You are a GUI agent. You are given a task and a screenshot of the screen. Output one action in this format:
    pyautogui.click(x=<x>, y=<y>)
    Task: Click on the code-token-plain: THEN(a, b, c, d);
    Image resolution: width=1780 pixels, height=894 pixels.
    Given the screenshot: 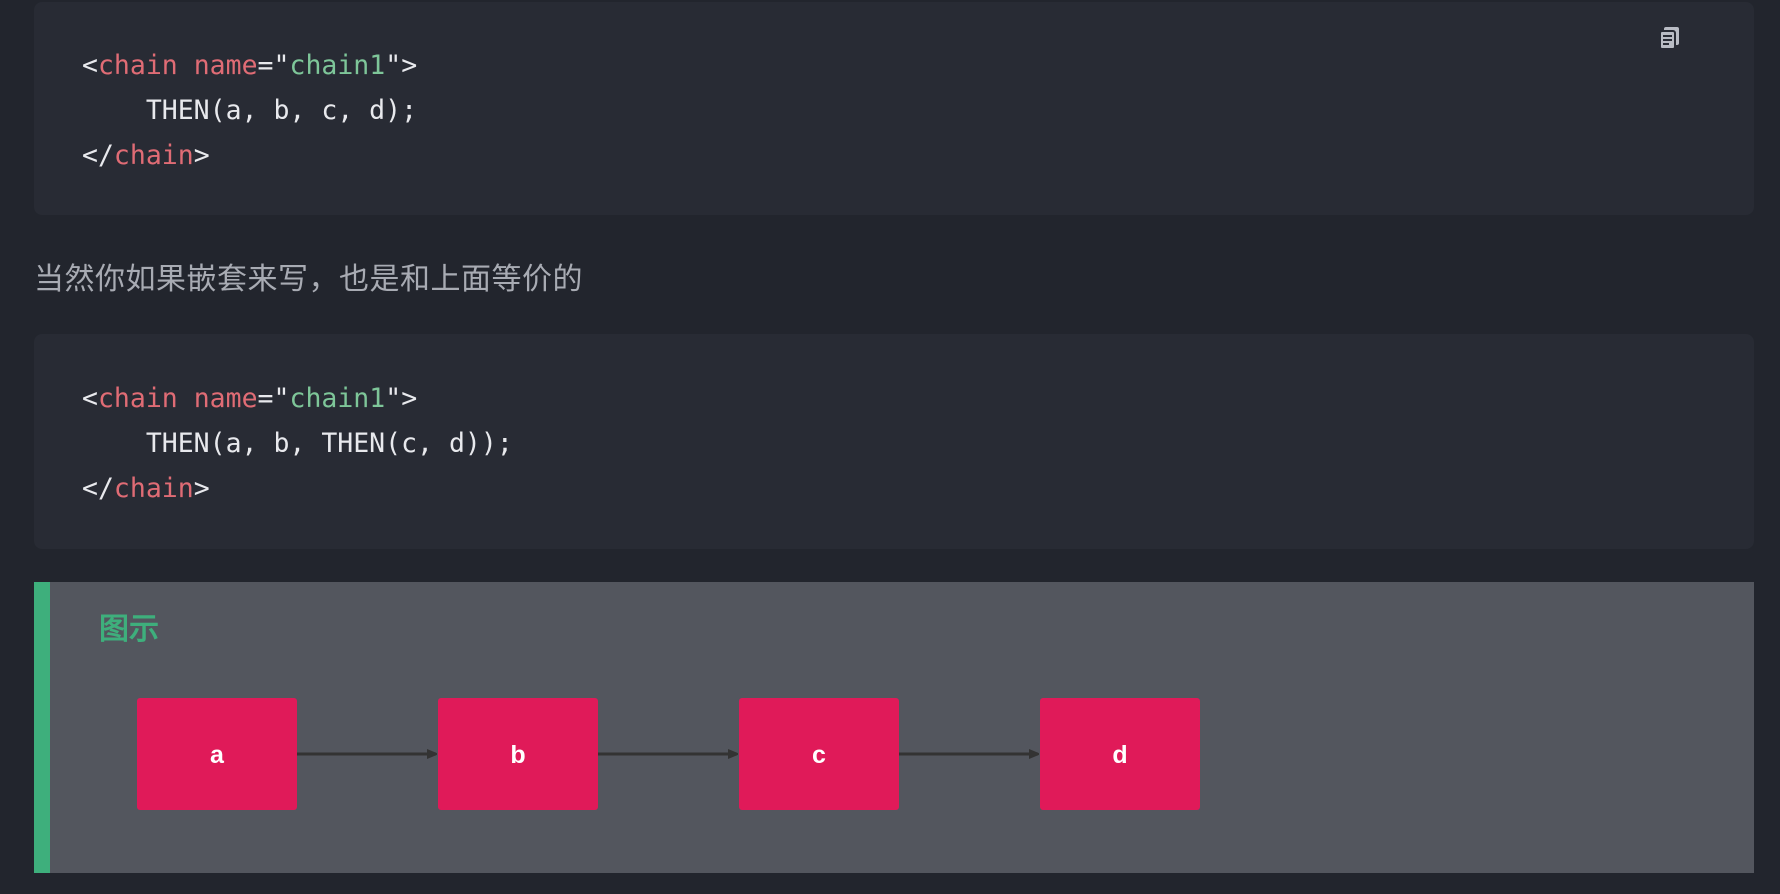 What is the action you would take?
    pyautogui.click(x=250, y=110)
    